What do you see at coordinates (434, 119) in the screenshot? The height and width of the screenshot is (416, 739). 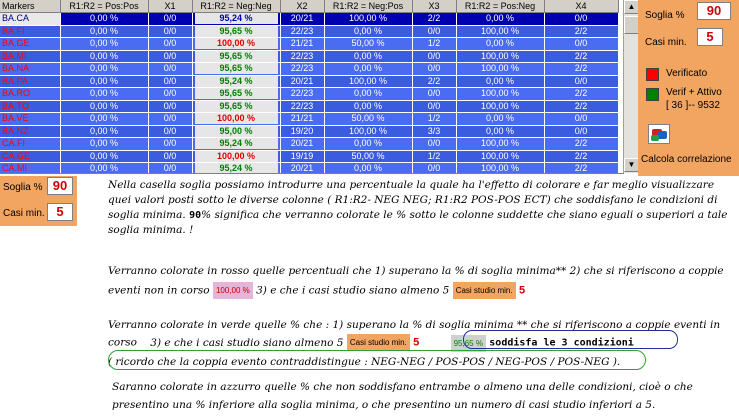 I see `value-cell: 1/2` at bounding box center [434, 119].